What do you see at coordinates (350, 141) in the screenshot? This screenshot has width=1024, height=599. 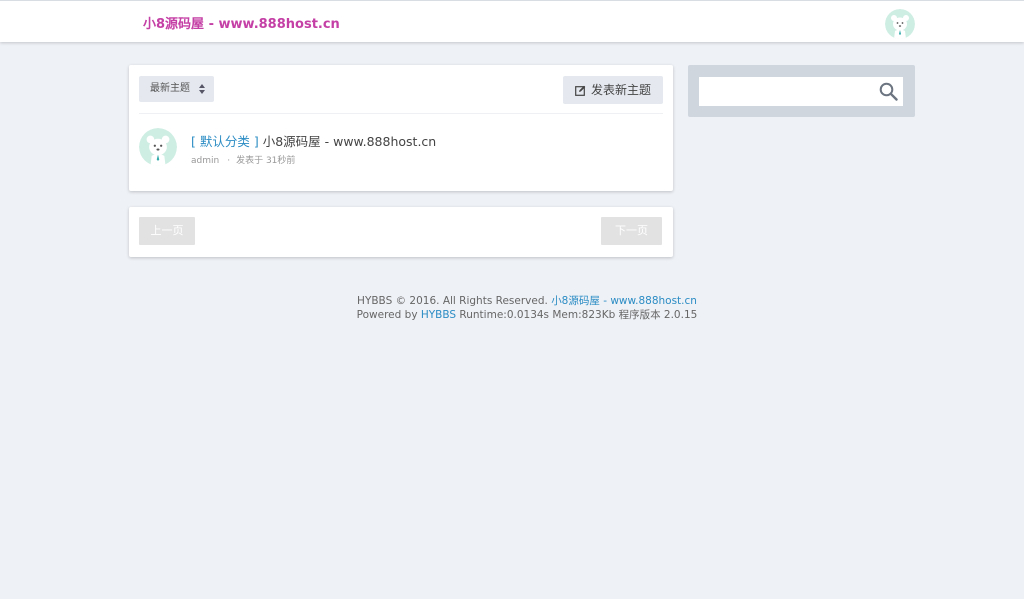 I see `post-title-link: 小8源码屋 - www.888host.cn` at bounding box center [350, 141].